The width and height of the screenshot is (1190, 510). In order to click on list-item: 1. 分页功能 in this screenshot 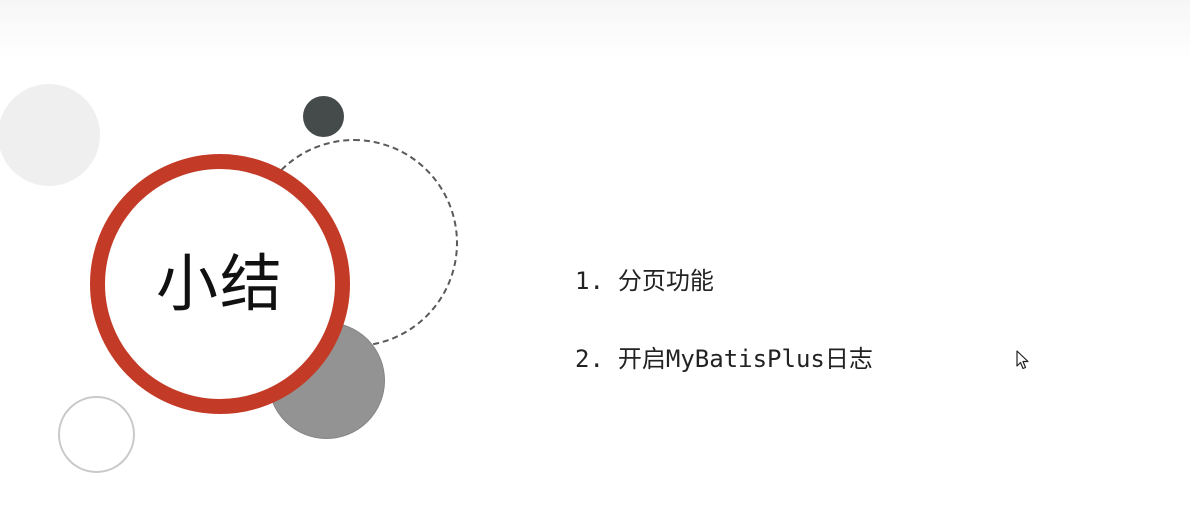, I will do `click(724, 281)`.